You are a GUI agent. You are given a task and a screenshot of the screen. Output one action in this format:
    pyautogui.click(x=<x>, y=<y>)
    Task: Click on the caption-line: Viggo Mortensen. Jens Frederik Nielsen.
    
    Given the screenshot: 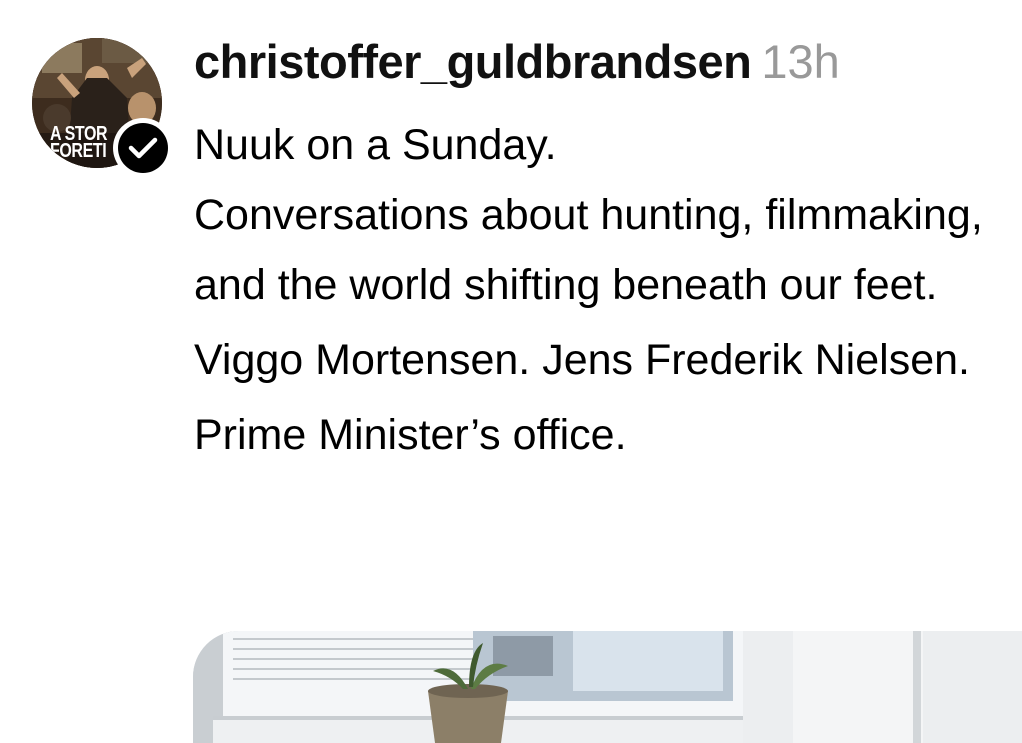 What is the action you would take?
    pyautogui.click(x=582, y=360)
    